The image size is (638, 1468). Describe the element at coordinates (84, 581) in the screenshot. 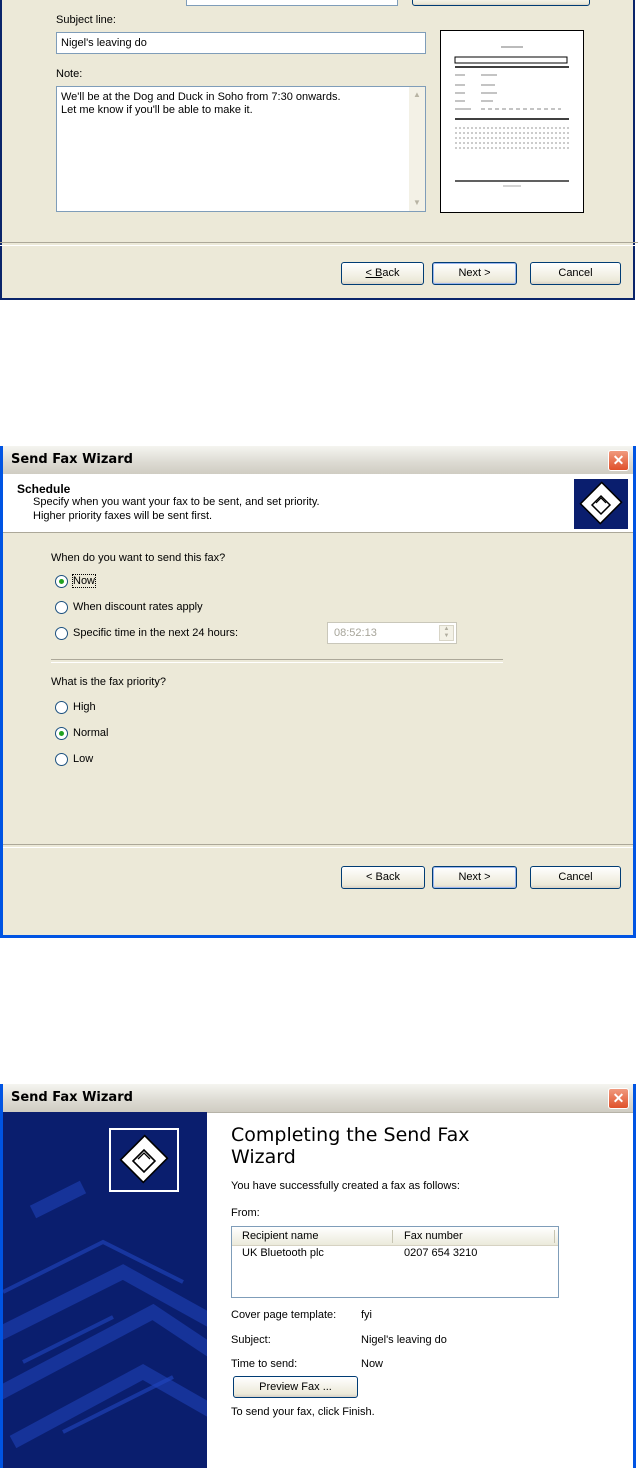

I see `radio-now-label: Now` at that location.